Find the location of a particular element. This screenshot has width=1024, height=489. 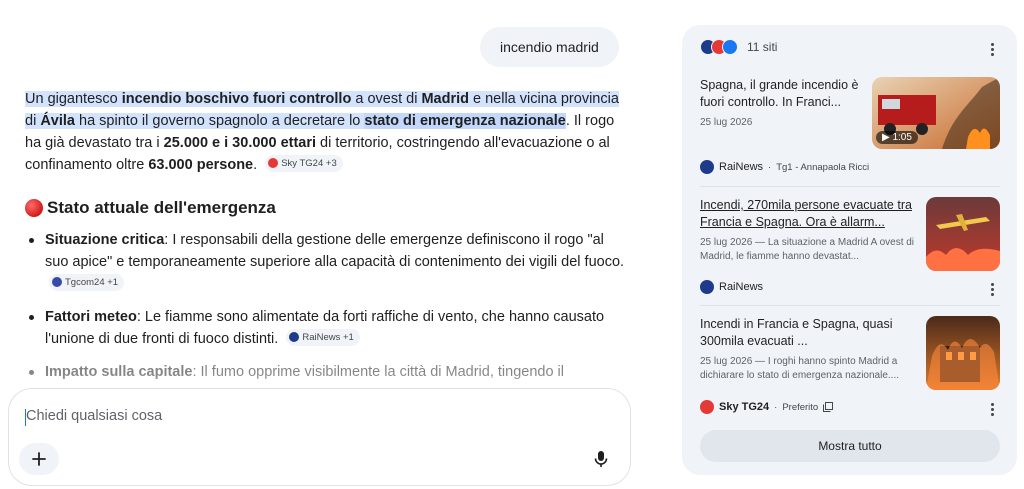

citation-chip-label: Sky TG24 +3 is located at coordinates (309, 163).